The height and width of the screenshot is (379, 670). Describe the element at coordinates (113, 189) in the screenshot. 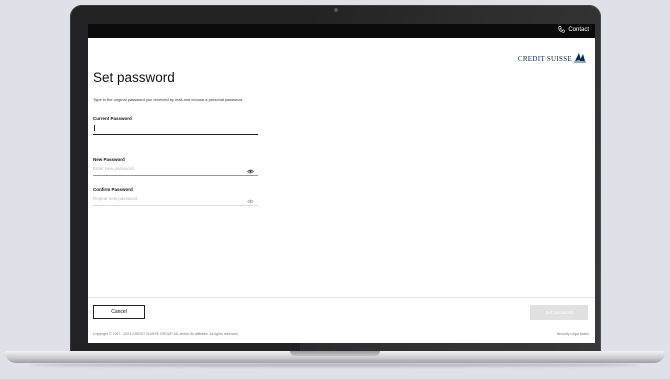

I see `confirm-password-label: Confirm Password` at that location.